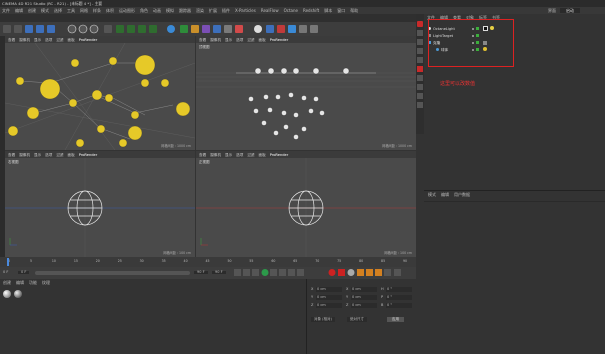 The width and height of the screenshot is (605, 354). Describe the element at coordinates (329, 289) in the screenshot. I see `position-x-field: 0 cm` at that location.